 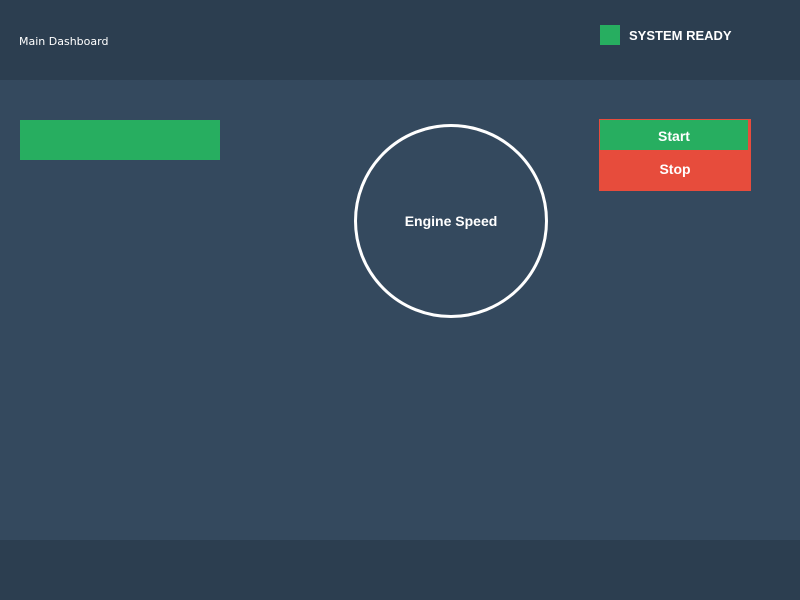 What do you see at coordinates (400, 40) in the screenshot?
I see `header-bar: Main Dashboard SYSTEM READY` at bounding box center [400, 40].